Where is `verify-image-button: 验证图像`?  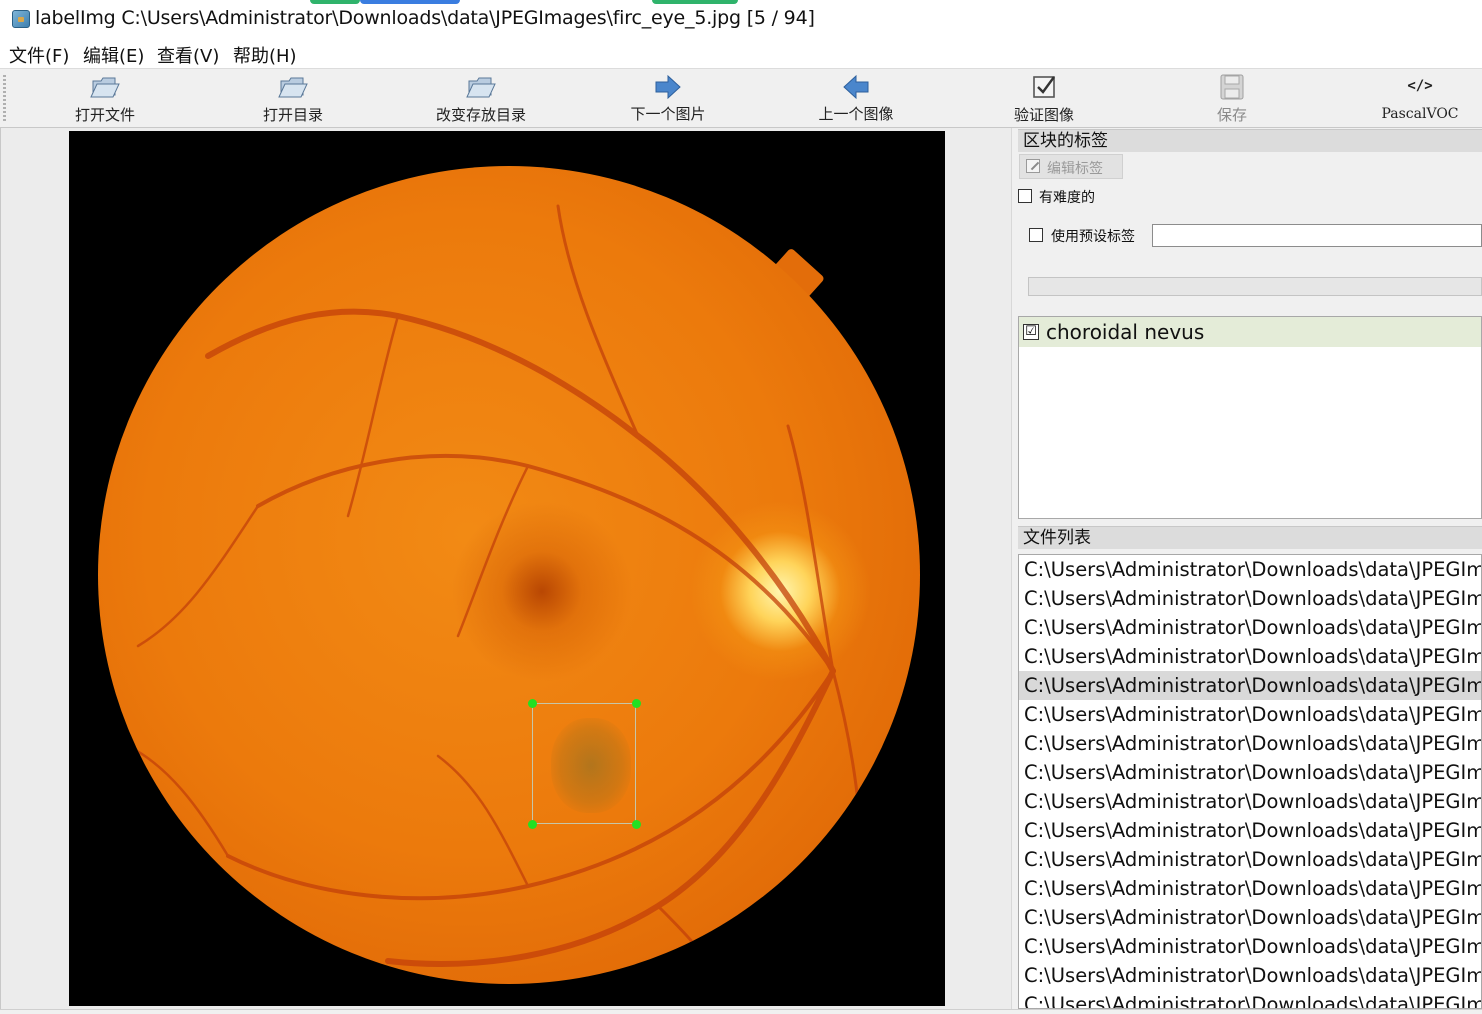
verify-image-button: 验证图像 is located at coordinates (1044, 98).